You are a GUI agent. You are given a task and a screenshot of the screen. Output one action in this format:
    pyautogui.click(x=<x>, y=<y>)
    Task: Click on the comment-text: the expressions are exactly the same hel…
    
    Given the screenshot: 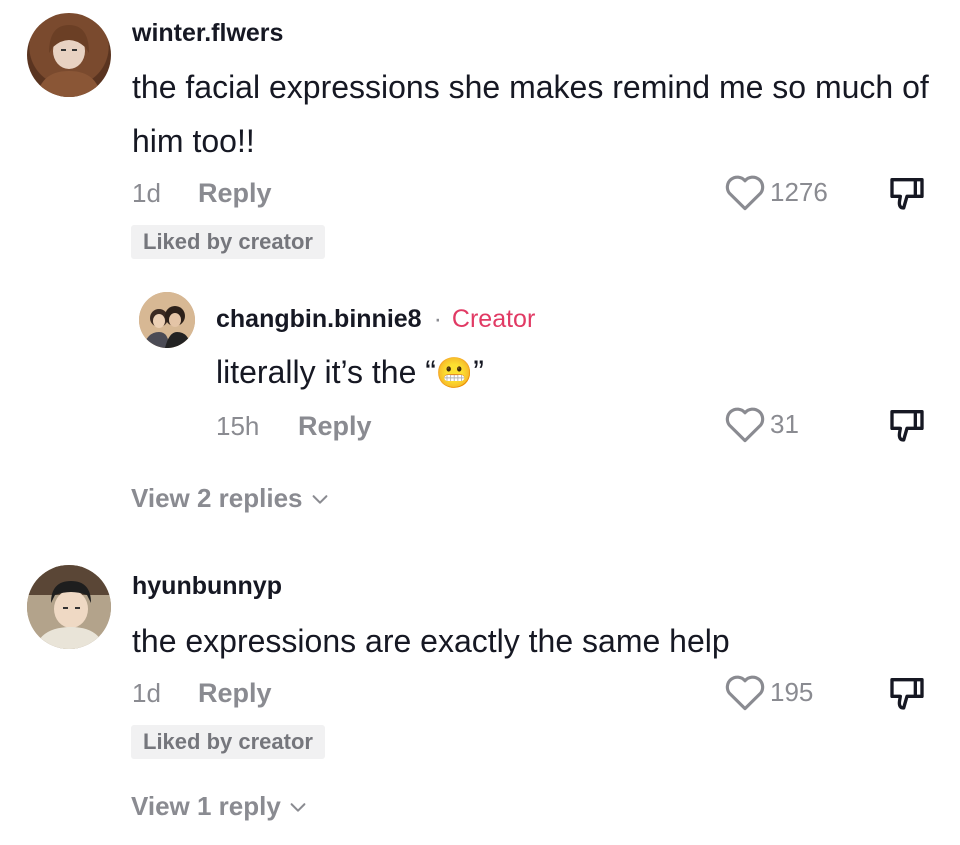 What is the action you would take?
    pyautogui.click(x=431, y=641)
    